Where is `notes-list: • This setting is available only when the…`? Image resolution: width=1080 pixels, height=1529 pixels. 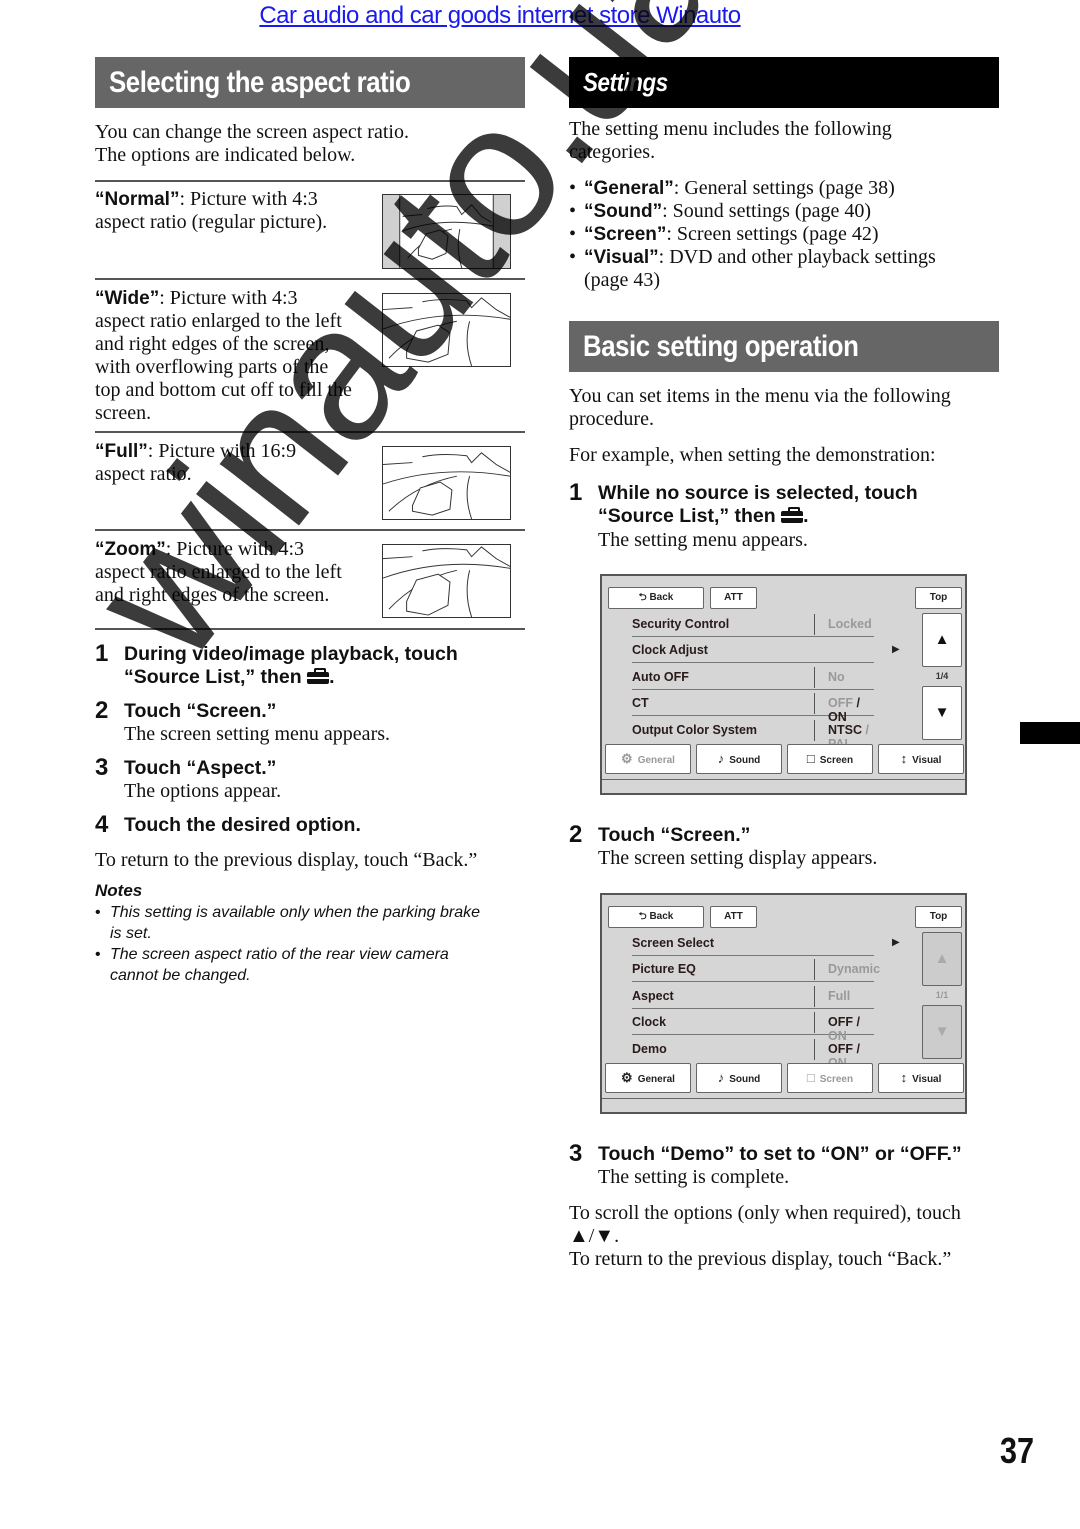 notes-list: • This setting is available only when the… is located at coordinates (315, 944).